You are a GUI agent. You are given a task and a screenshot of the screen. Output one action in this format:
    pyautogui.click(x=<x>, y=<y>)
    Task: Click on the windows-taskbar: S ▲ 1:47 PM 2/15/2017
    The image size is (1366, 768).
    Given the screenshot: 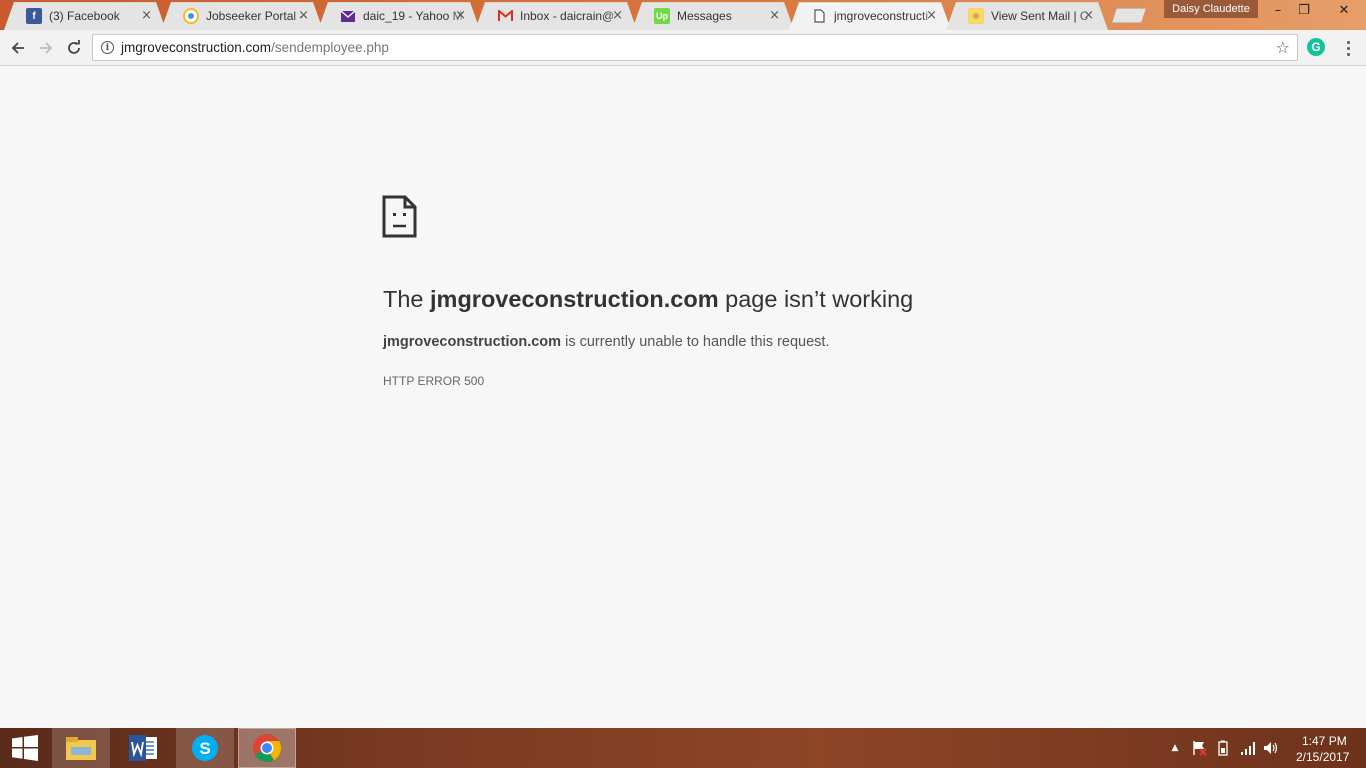 What is the action you would take?
    pyautogui.click(x=683, y=748)
    